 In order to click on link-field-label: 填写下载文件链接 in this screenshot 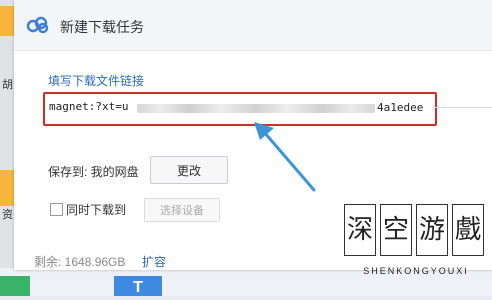, I will do `click(96, 81)`.